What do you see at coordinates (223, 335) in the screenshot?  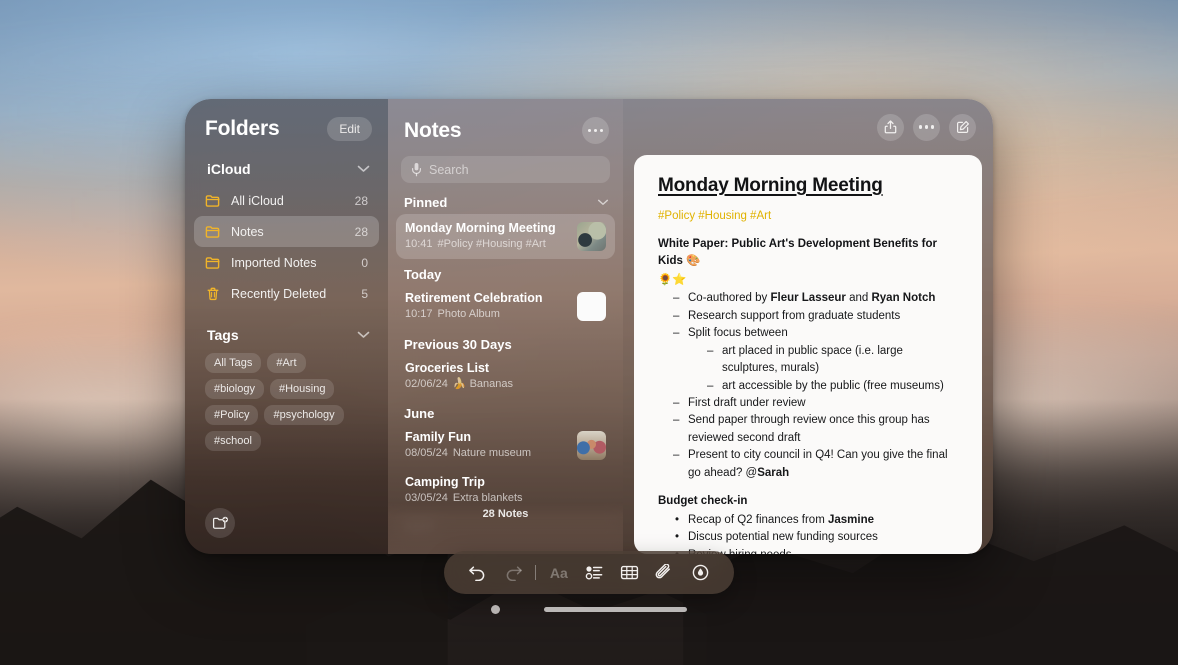 I see `tags-section-label: Tags` at bounding box center [223, 335].